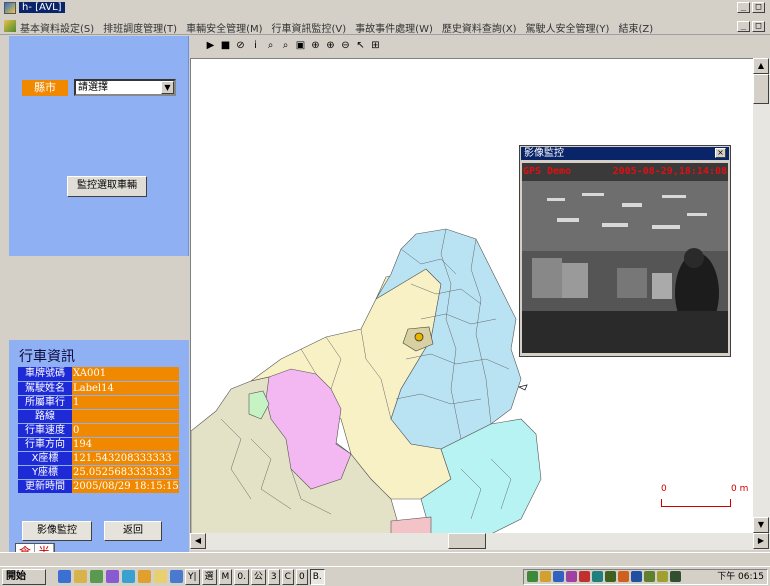  Describe the element at coordinates (125, 87) in the screenshot. I see `city-select: 請選擇 ▼` at that location.